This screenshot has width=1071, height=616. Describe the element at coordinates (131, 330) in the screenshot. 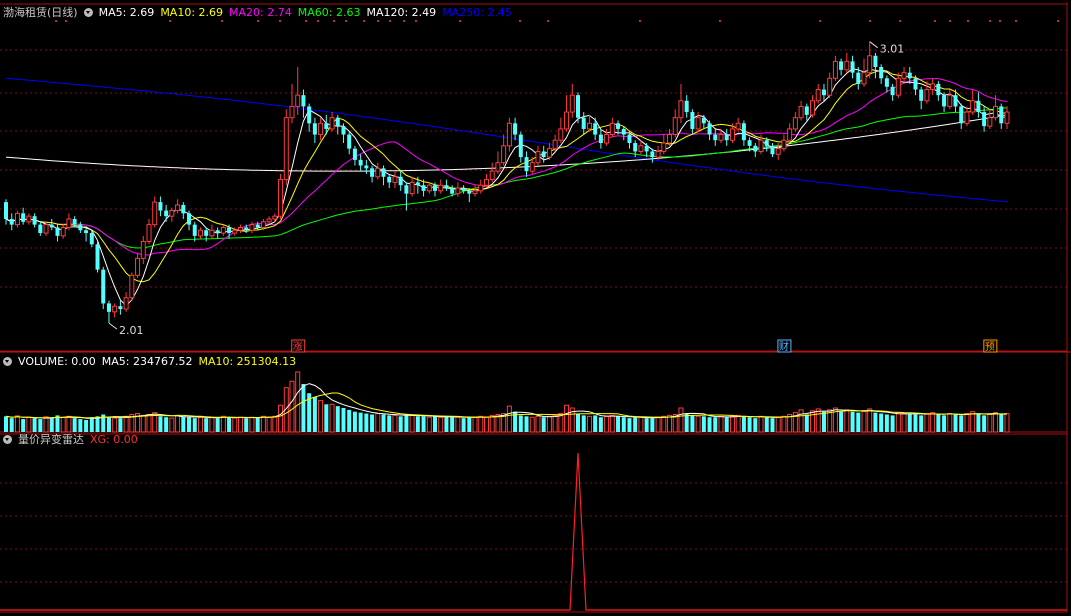

I see `low-annotation: 2.01` at that location.